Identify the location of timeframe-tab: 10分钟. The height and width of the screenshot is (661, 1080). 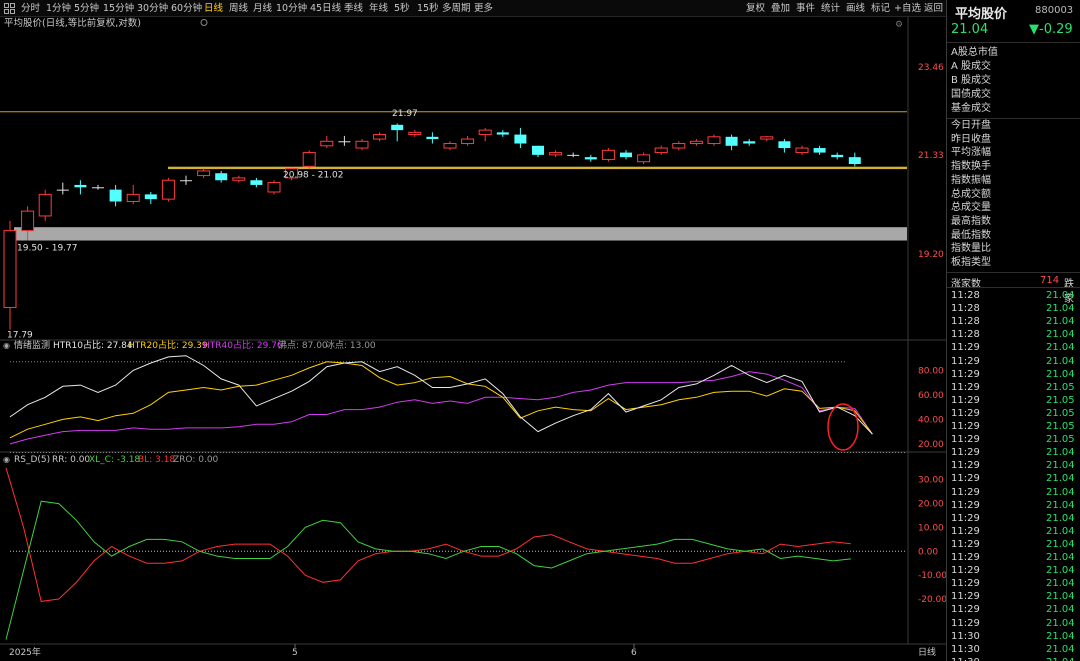
(291, 8).